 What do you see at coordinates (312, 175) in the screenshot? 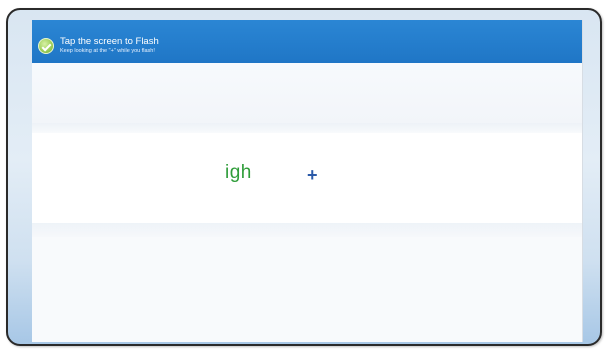
I see `fixation-cross-icon: +` at bounding box center [312, 175].